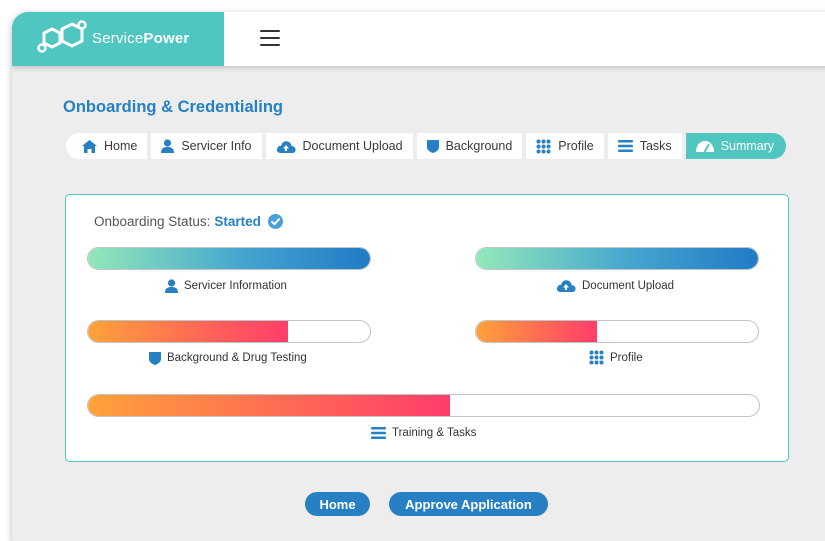 Image resolution: width=825 pixels, height=541 pixels. I want to click on tab-tasks: Tasks, so click(644, 146).